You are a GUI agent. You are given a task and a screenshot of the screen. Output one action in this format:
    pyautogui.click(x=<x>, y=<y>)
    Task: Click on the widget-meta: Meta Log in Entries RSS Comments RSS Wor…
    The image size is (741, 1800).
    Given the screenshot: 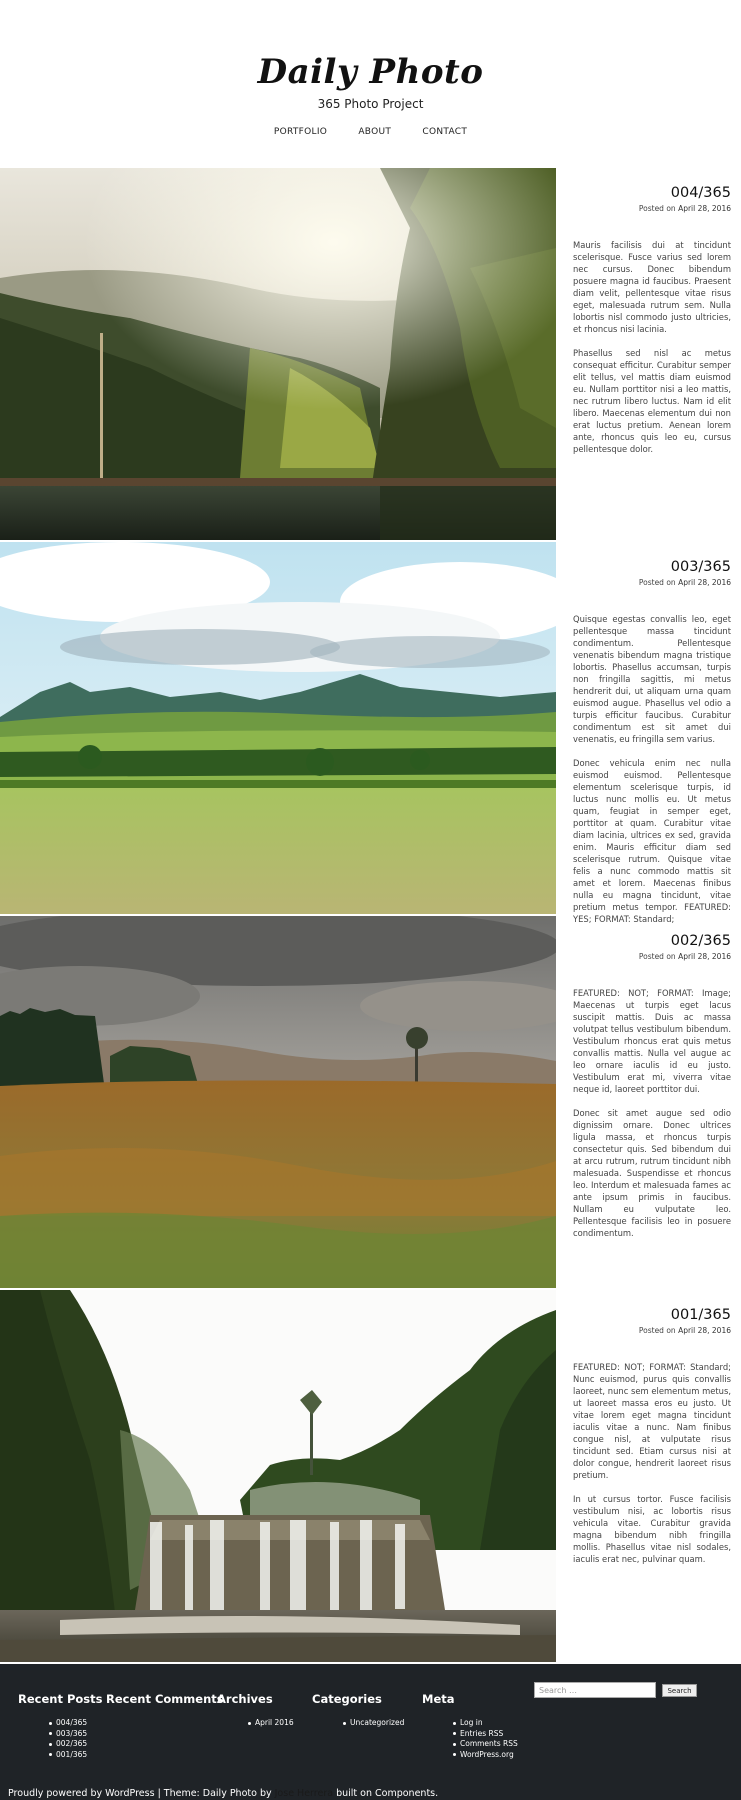 What is the action you would take?
    pyautogui.click(x=470, y=1726)
    